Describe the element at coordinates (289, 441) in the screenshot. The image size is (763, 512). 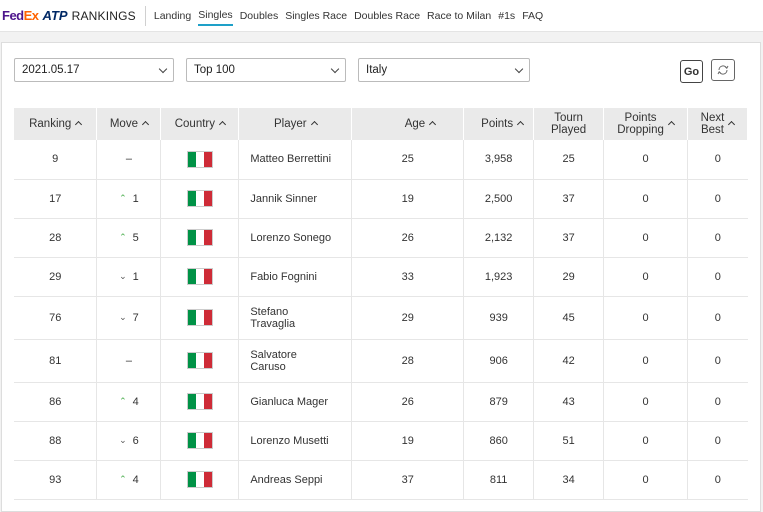
I see `player-name: Lorenzo Musetti` at that location.